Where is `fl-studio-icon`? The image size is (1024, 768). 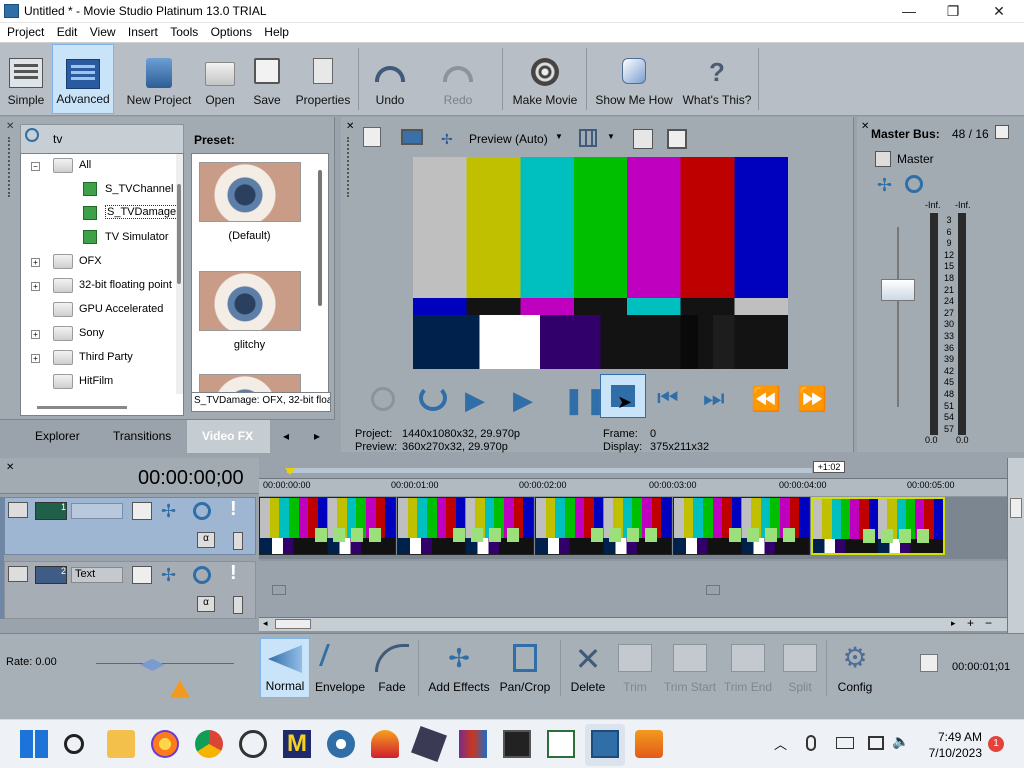 fl-studio-icon is located at coordinates (649, 744).